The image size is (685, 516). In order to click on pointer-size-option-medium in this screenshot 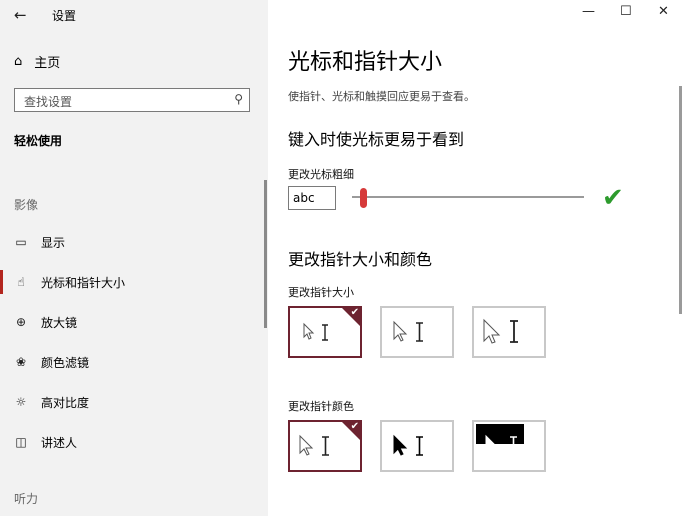, I will do `click(417, 332)`.